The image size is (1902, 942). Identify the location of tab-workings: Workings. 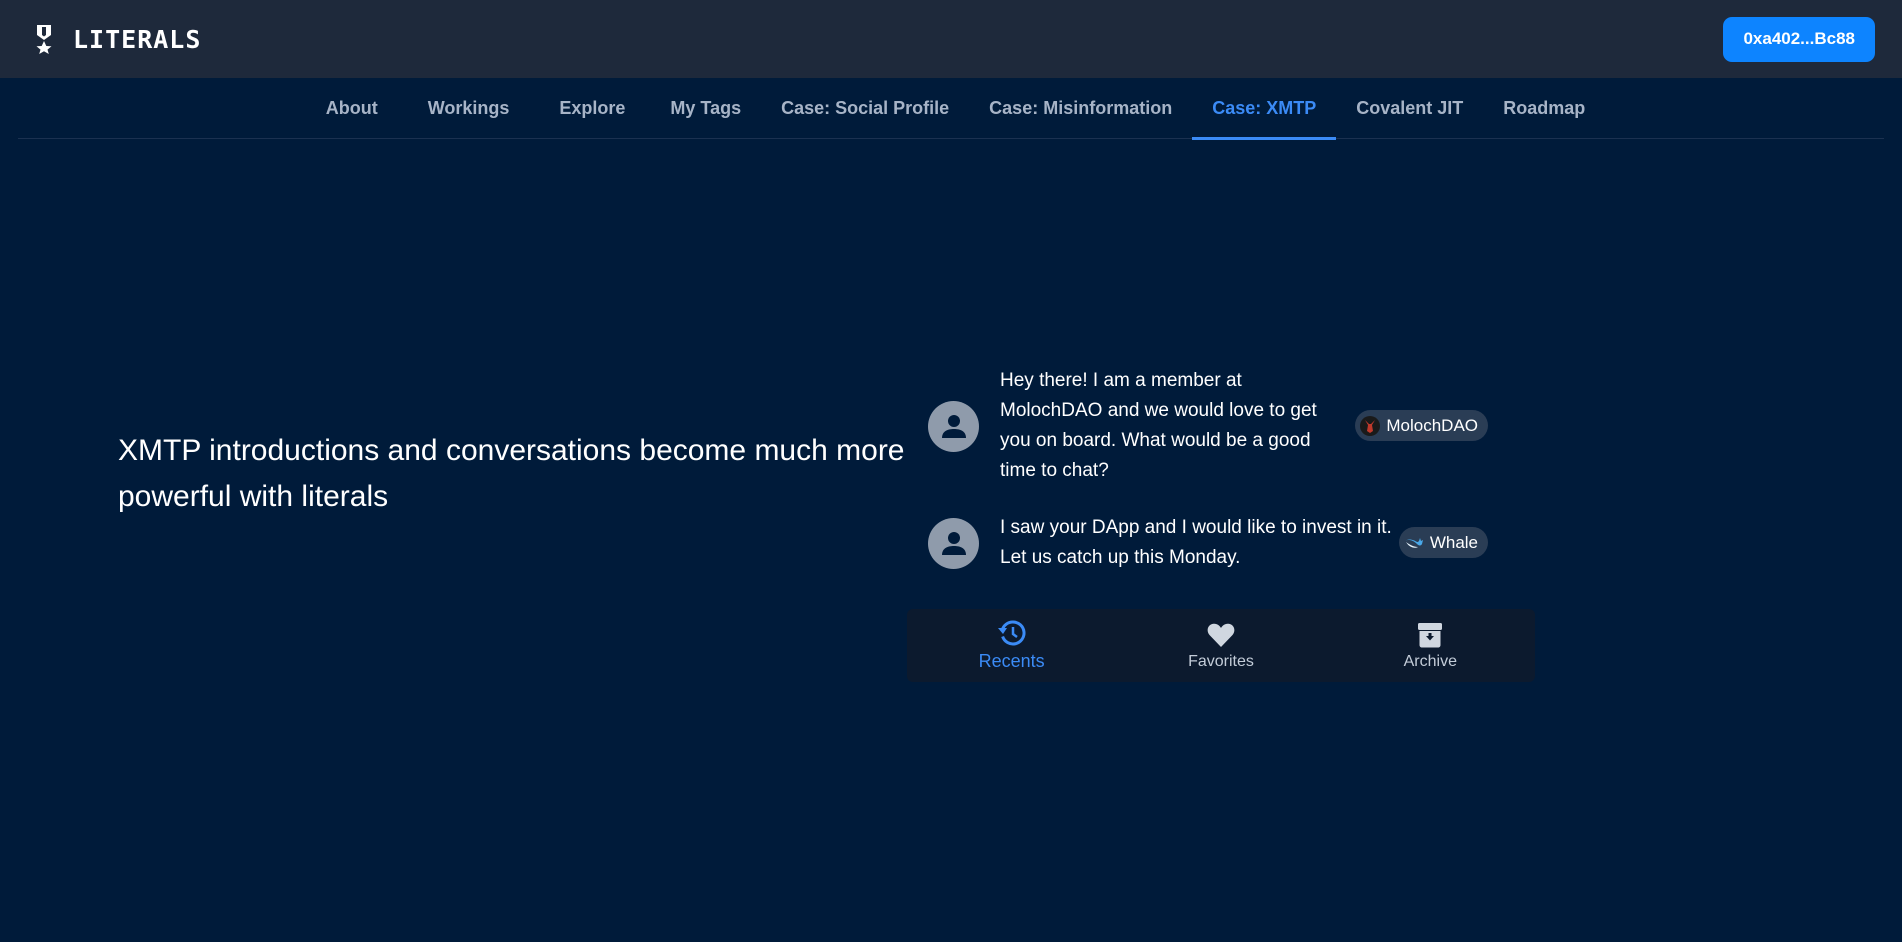
(469, 108).